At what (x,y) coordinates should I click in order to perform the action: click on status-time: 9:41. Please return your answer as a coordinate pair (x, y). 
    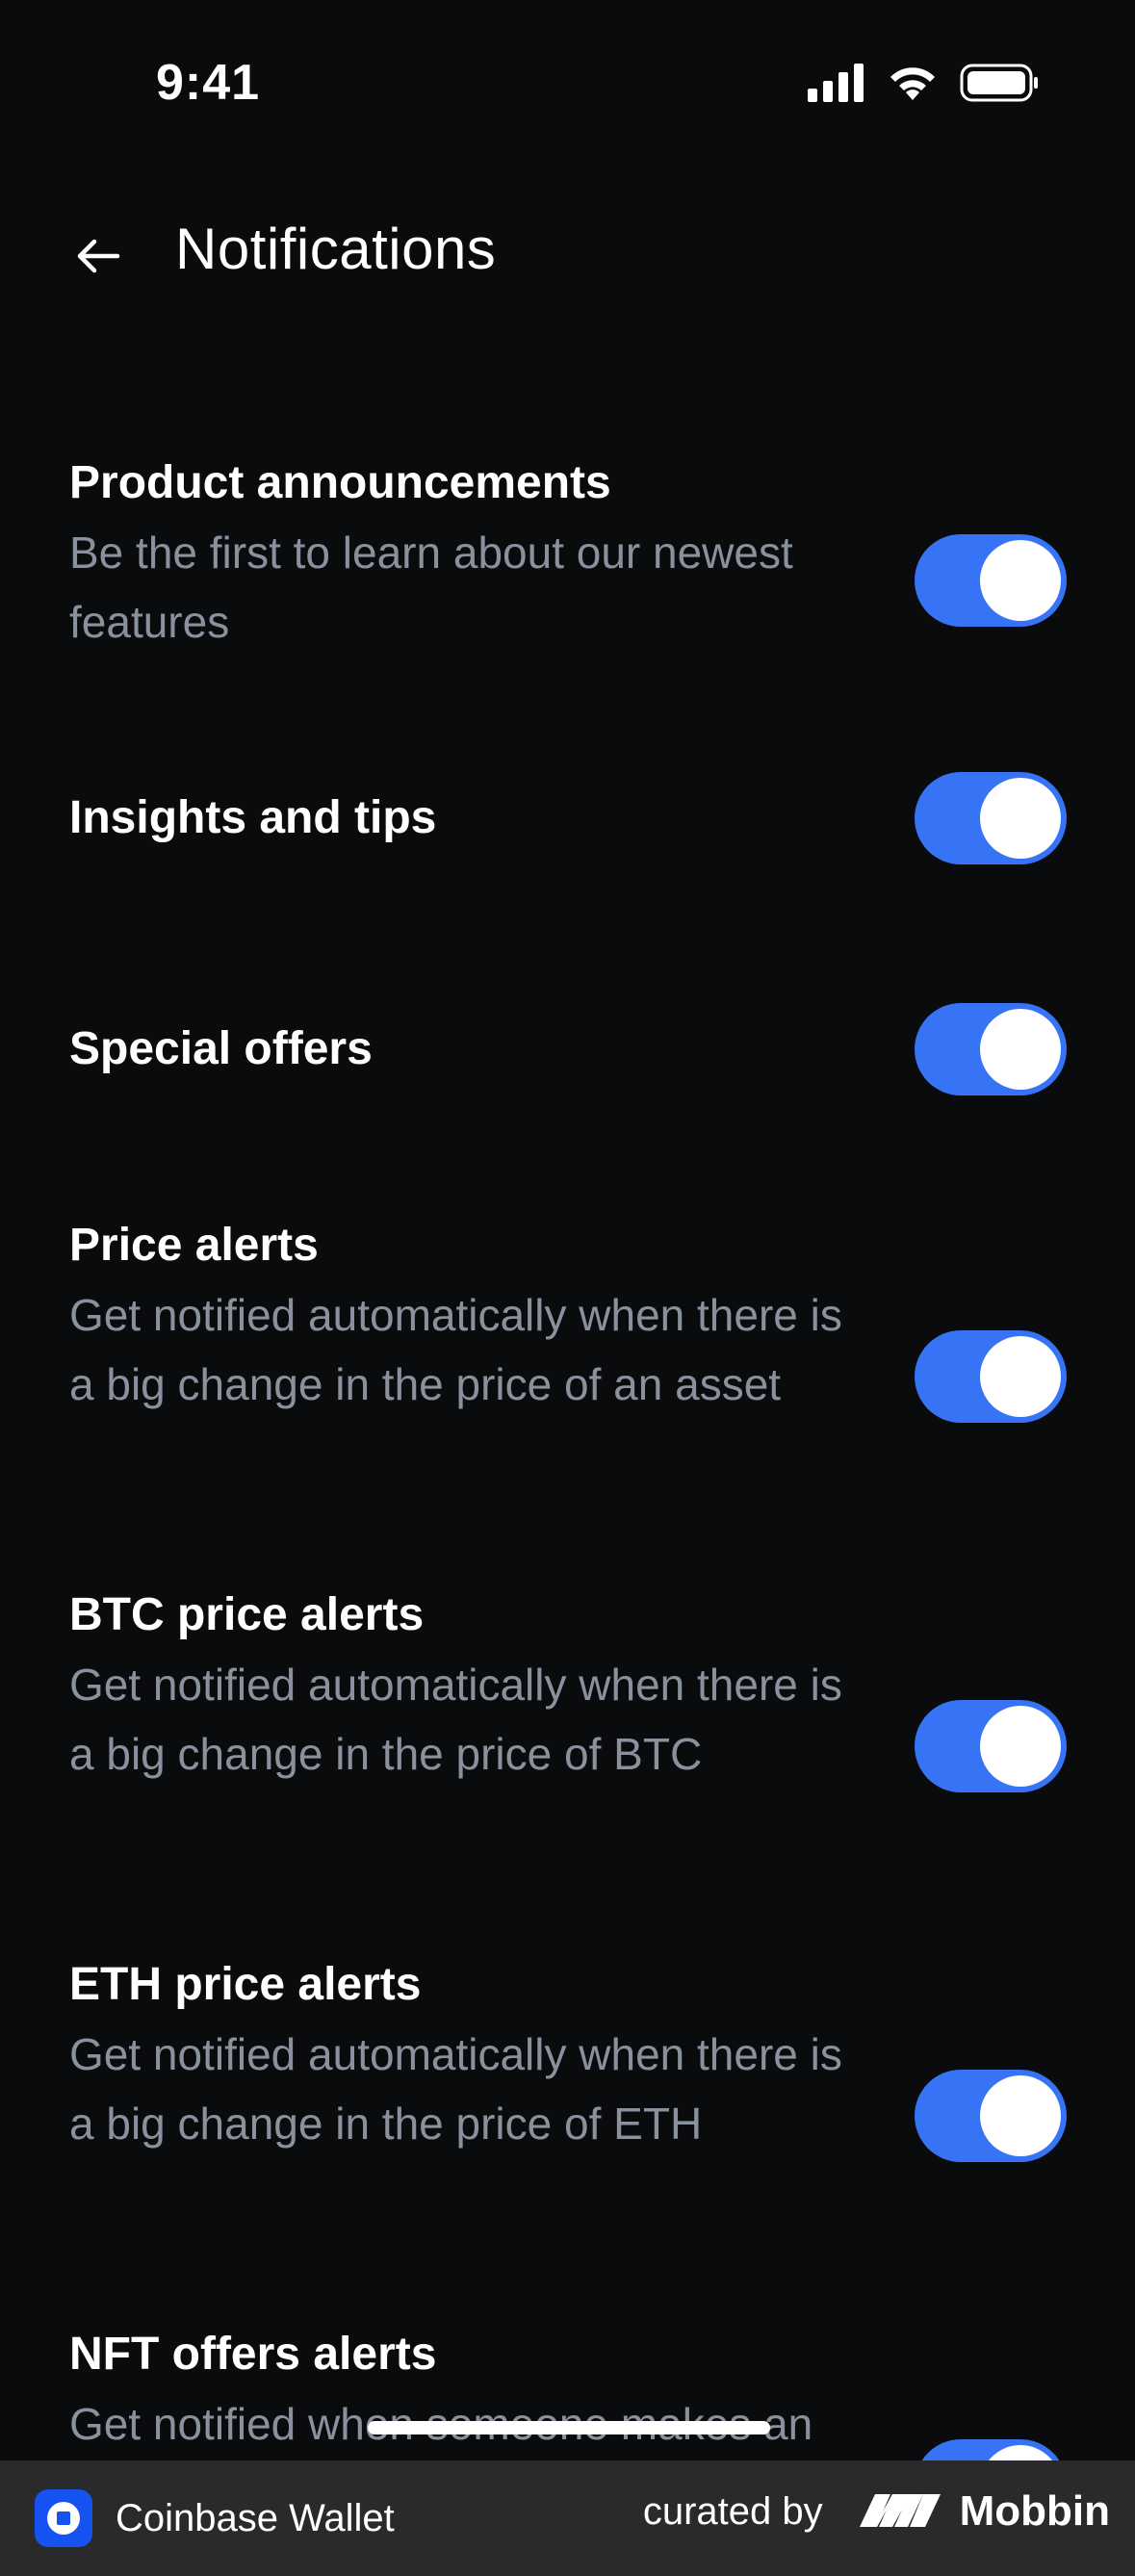
    Looking at the image, I should click on (208, 83).